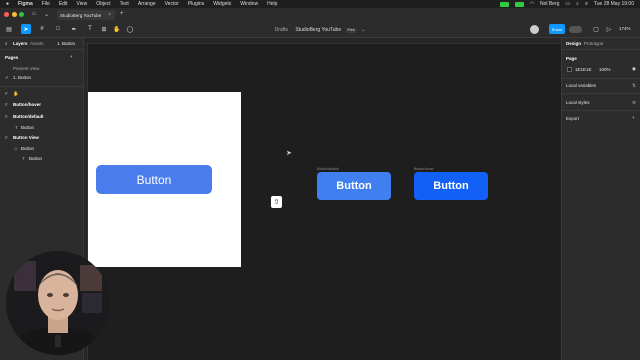 The height and width of the screenshot is (360, 640). What do you see at coordinates (222, 4) in the screenshot?
I see `menu-widgets: Widgets` at bounding box center [222, 4].